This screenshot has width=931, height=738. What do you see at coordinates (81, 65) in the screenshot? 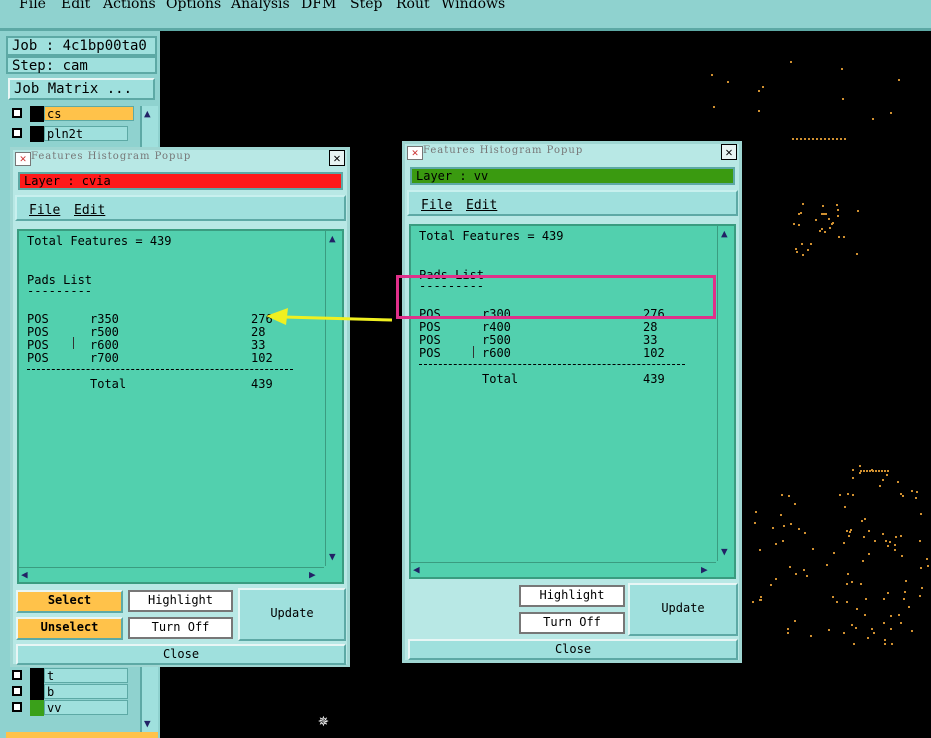
I see `step-label: Step: cam` at bounding box center [81, 65].